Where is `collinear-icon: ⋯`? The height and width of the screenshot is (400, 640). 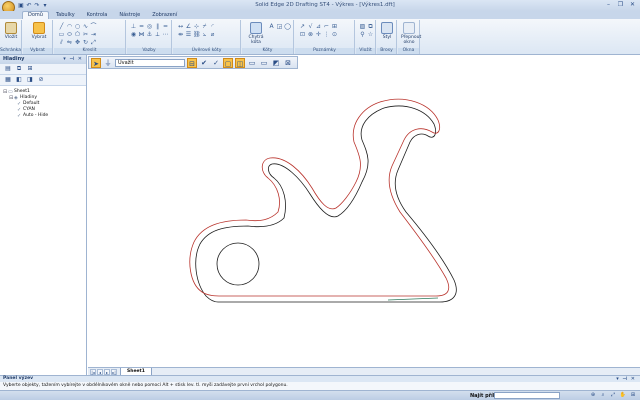
collinear-icon: ⋯ is located at coordinates (165, 34).